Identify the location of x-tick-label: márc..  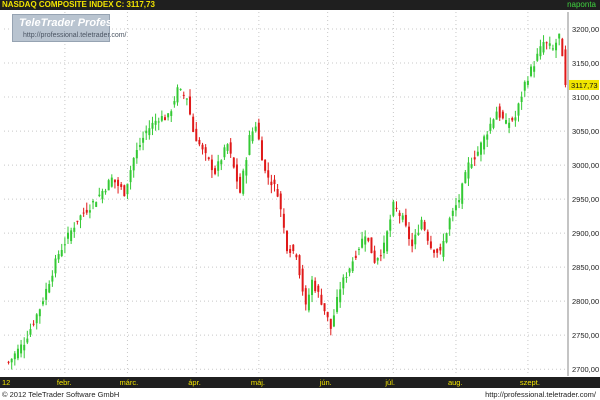
(128, 382).